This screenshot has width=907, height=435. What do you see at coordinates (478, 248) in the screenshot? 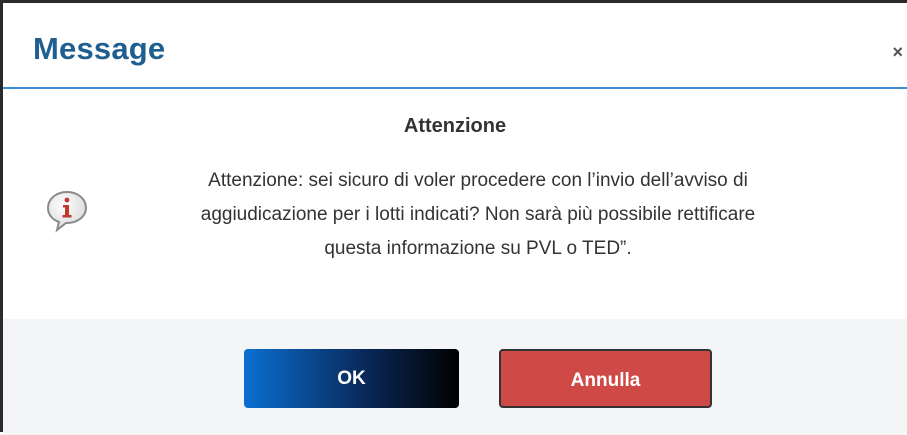
I see `message-line: questa informazione su PVL o TED”.` at bounding box center [478, 248].